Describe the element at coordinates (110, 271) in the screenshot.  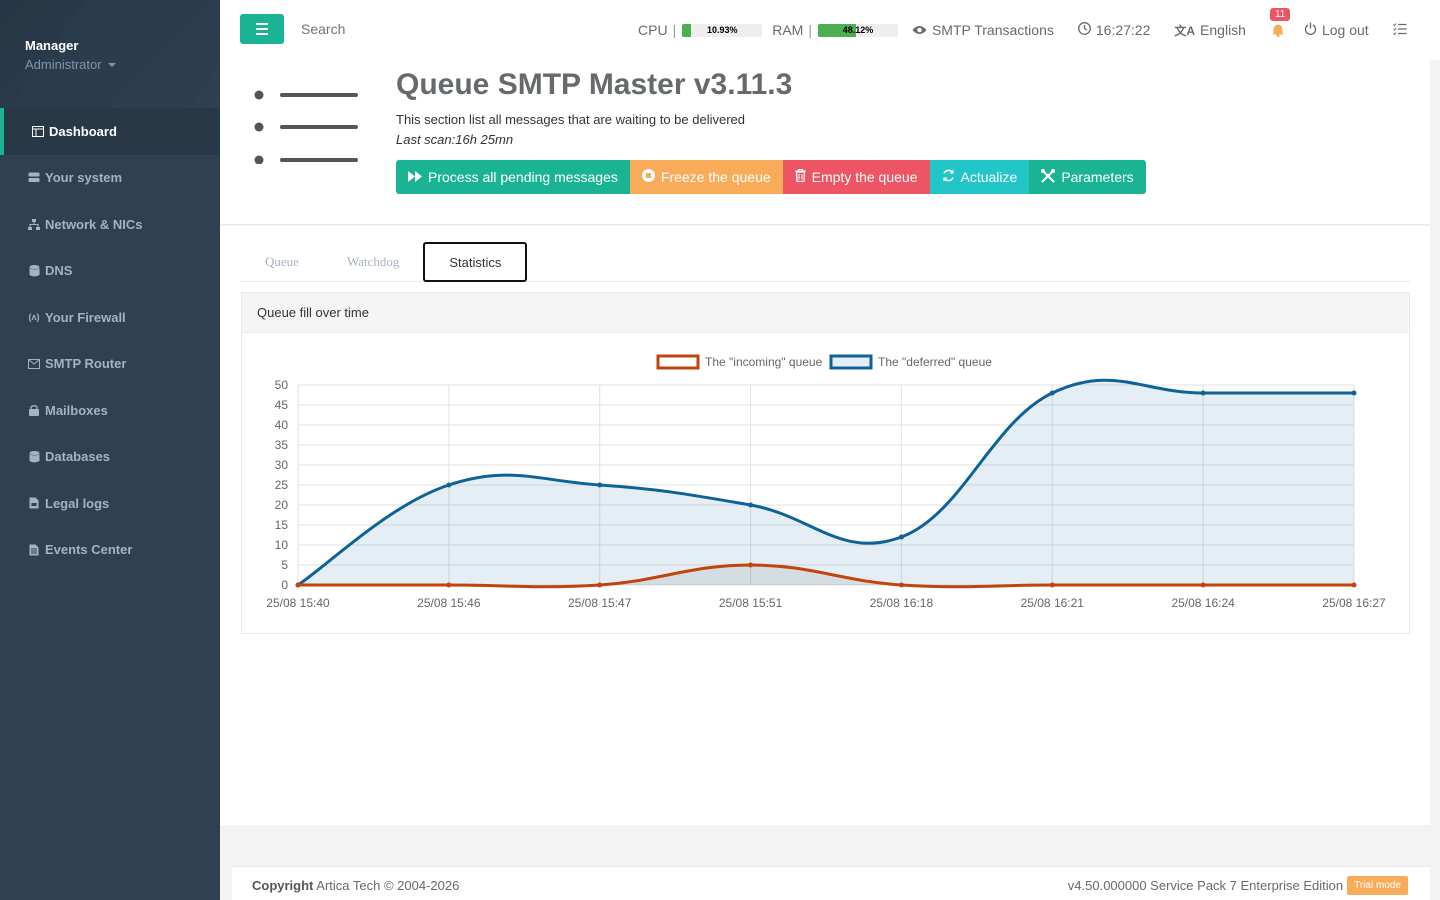
I see `sidebar-item-dns: DNS` at that location.